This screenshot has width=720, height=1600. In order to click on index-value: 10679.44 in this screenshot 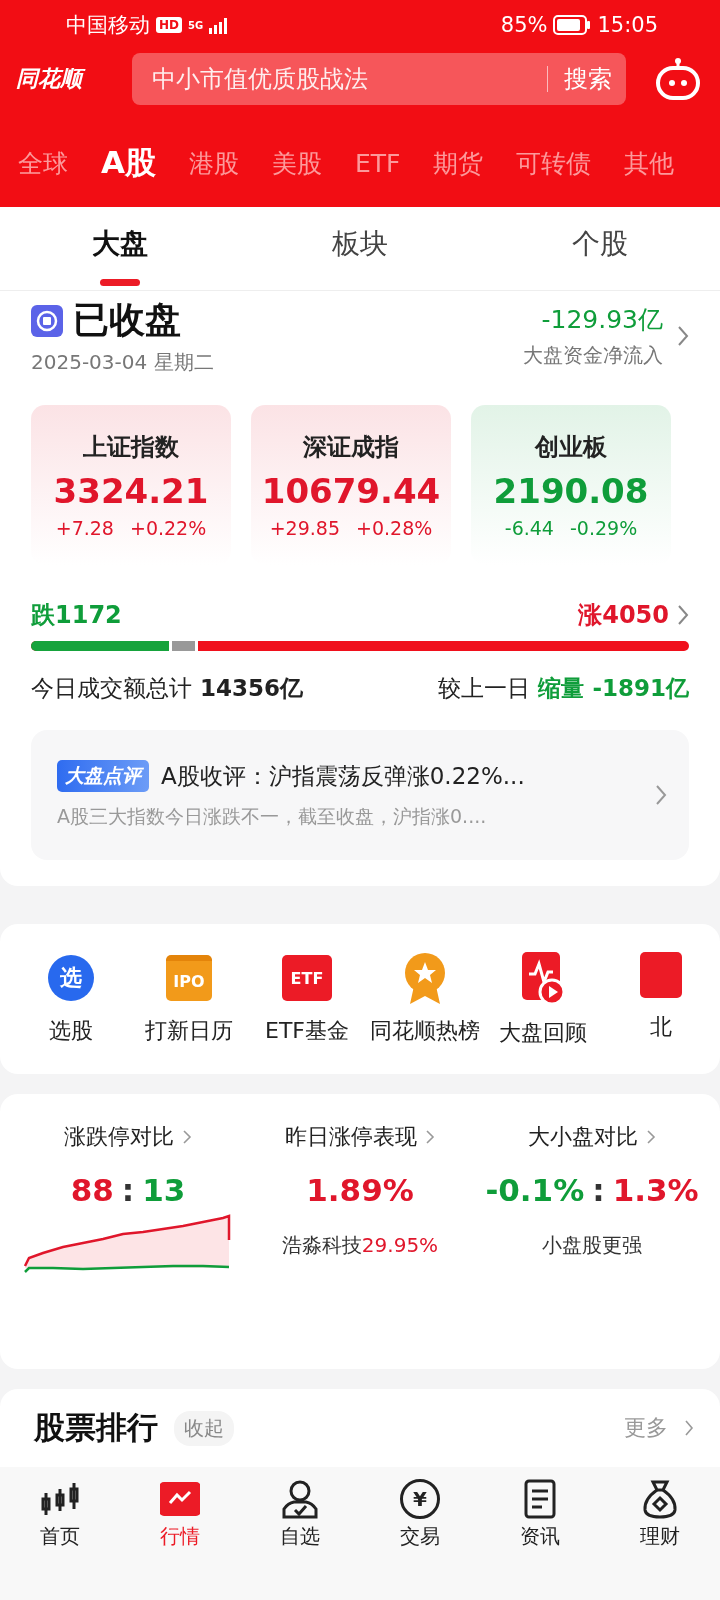, I will do `click(351, 491)`.